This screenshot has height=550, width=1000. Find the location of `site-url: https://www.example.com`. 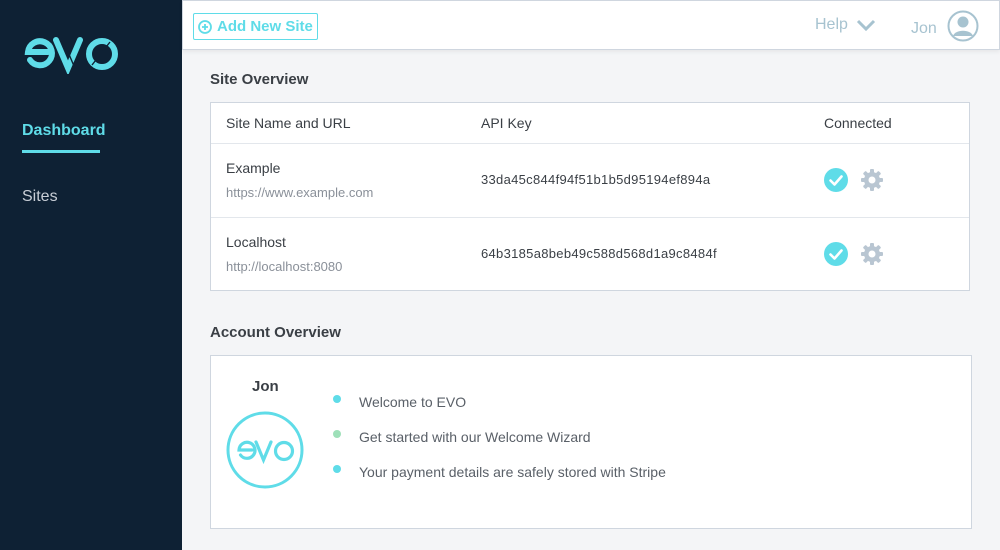

site-url: https://www.example.com is located at coordinates (300, 192).